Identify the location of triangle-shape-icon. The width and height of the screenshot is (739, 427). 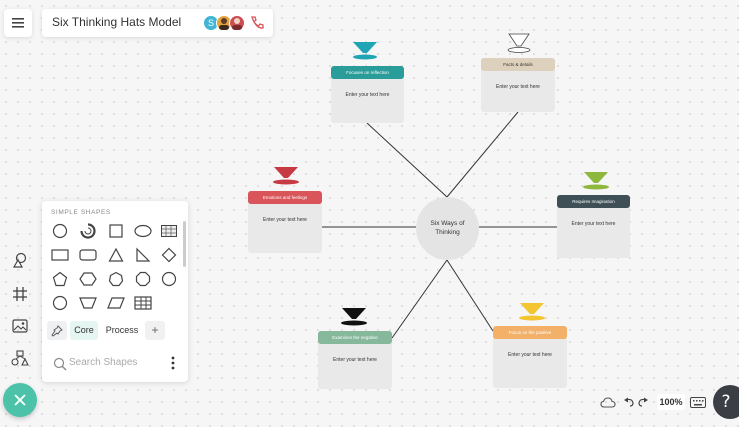
(116, 255).